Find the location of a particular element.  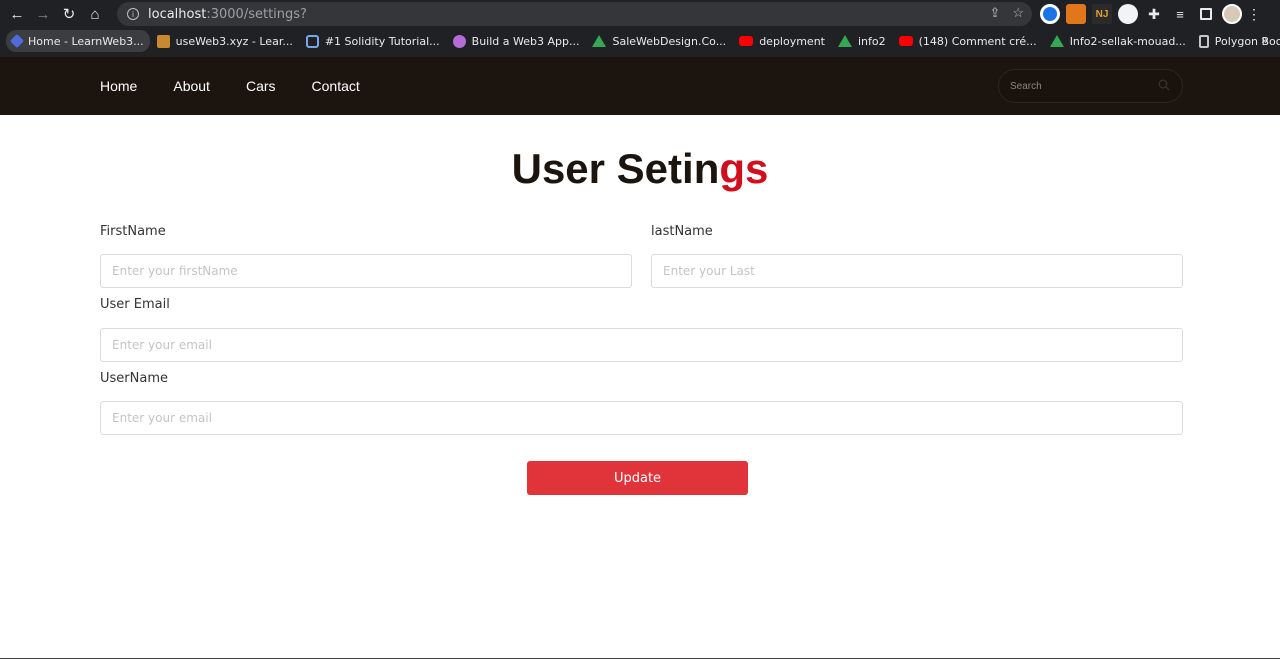

url-path: :3000/settings? is located at coordinates (256, 14).